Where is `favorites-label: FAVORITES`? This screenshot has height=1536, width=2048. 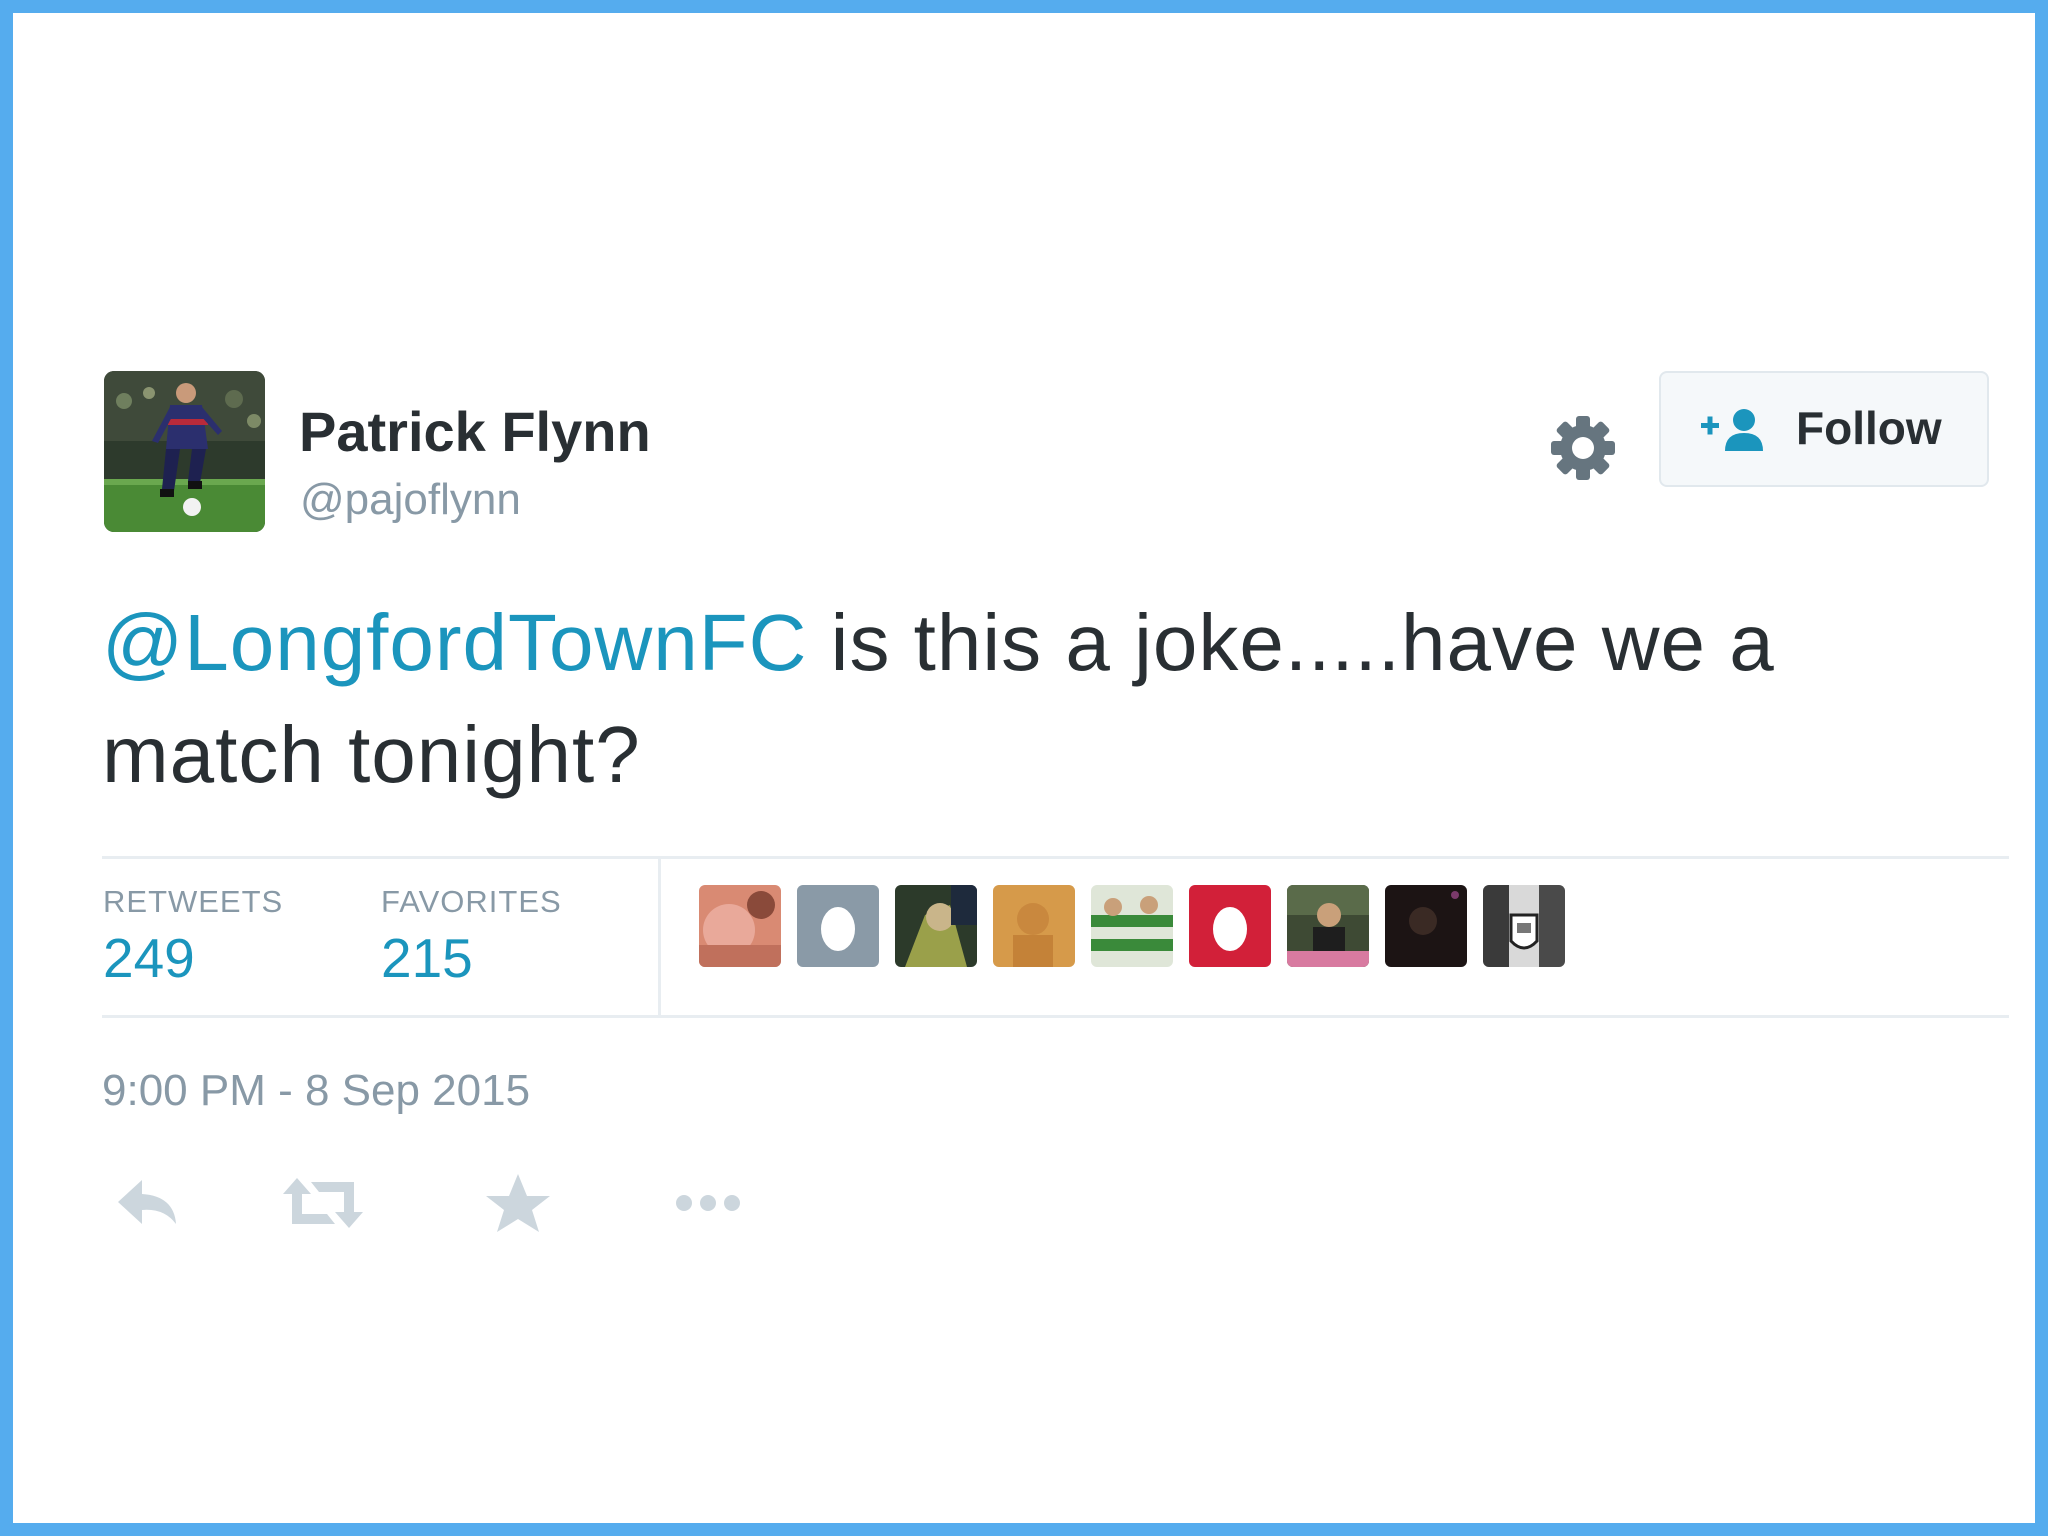 favorites-label: FAVORITES is located at coordinates (471, 901).